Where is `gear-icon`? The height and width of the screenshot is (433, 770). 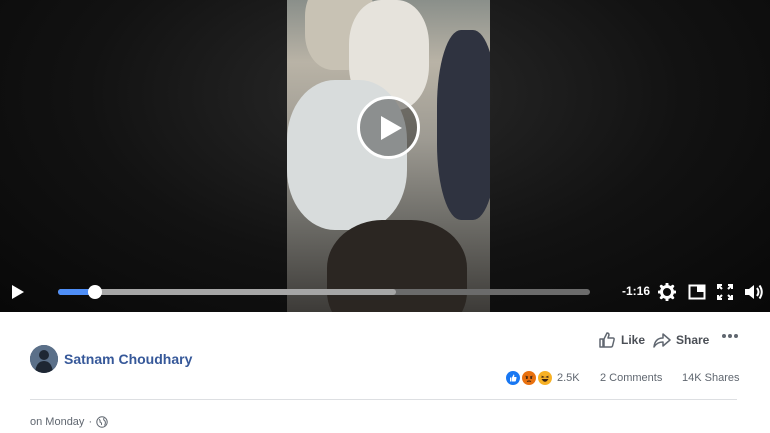
gear-icon is located at coordinates (667, 292).